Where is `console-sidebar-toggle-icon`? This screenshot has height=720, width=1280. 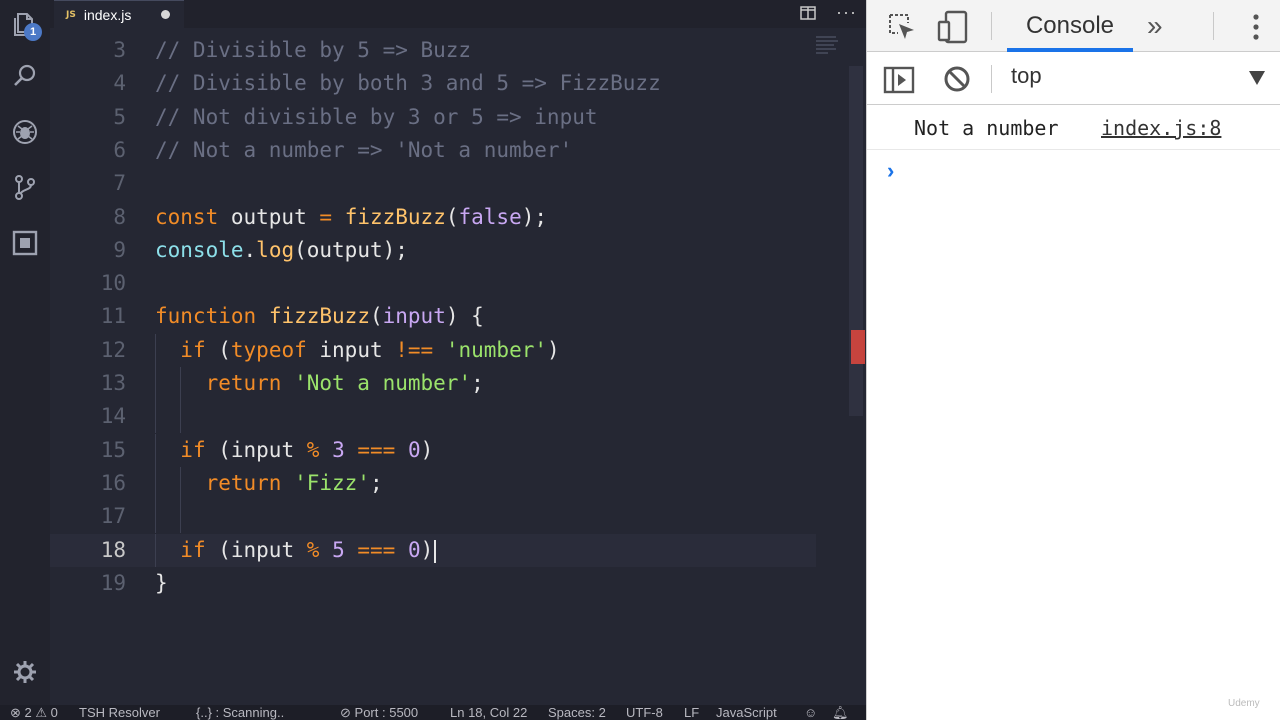 console-sidebar-toggle-icon is located at coordinates (899, 80).